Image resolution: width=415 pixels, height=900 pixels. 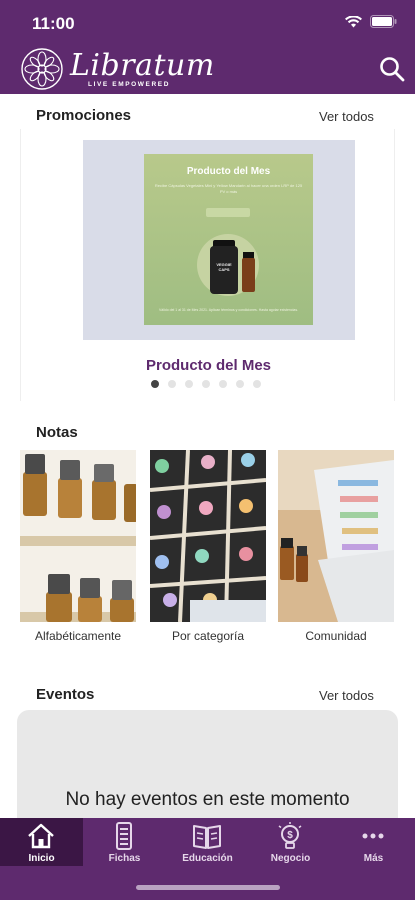 I want to click on events-see-all-link: Ver todos, so click(x=346, y=695).